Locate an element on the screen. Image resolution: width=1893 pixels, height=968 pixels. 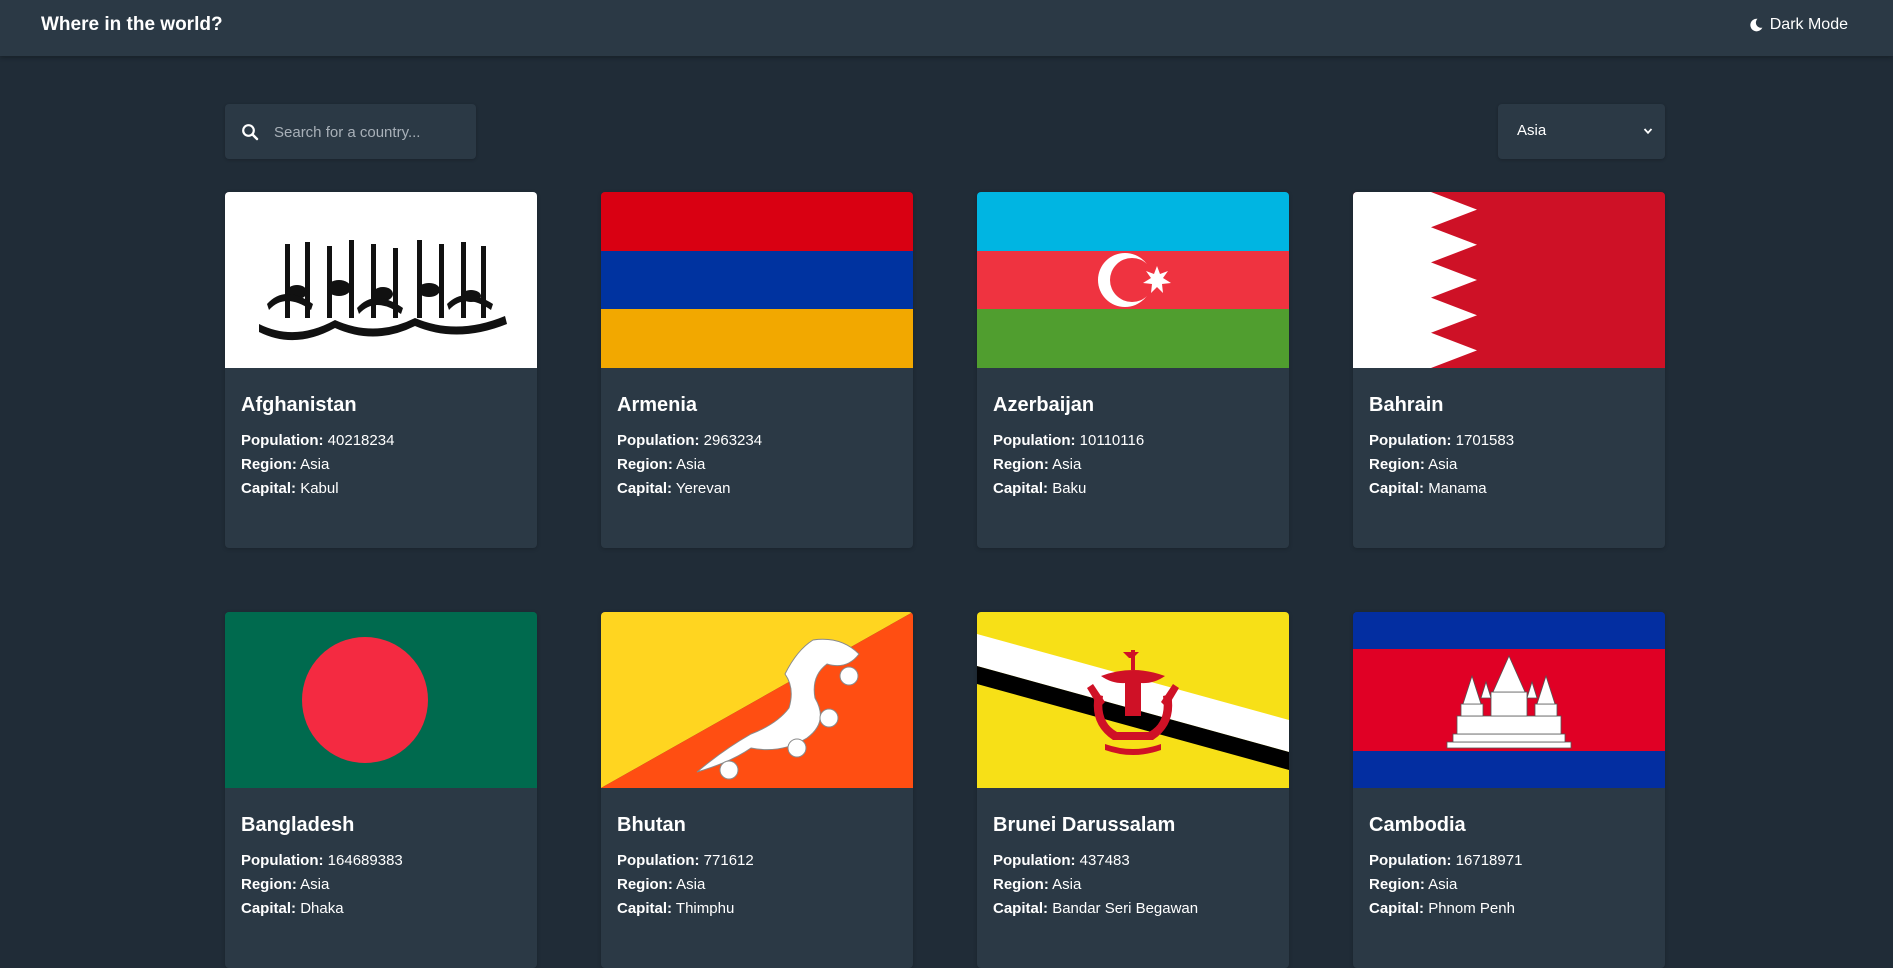
population-value: 16718971 is located at coordinates (1489, 860).